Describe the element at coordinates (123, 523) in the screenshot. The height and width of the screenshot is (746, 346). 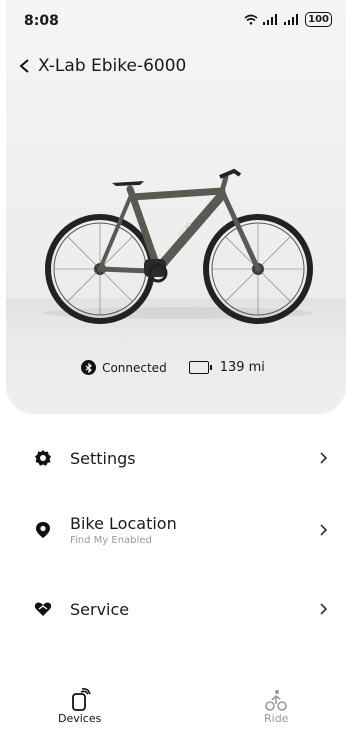
I see `menu-item-label: Bike Location` at that location.